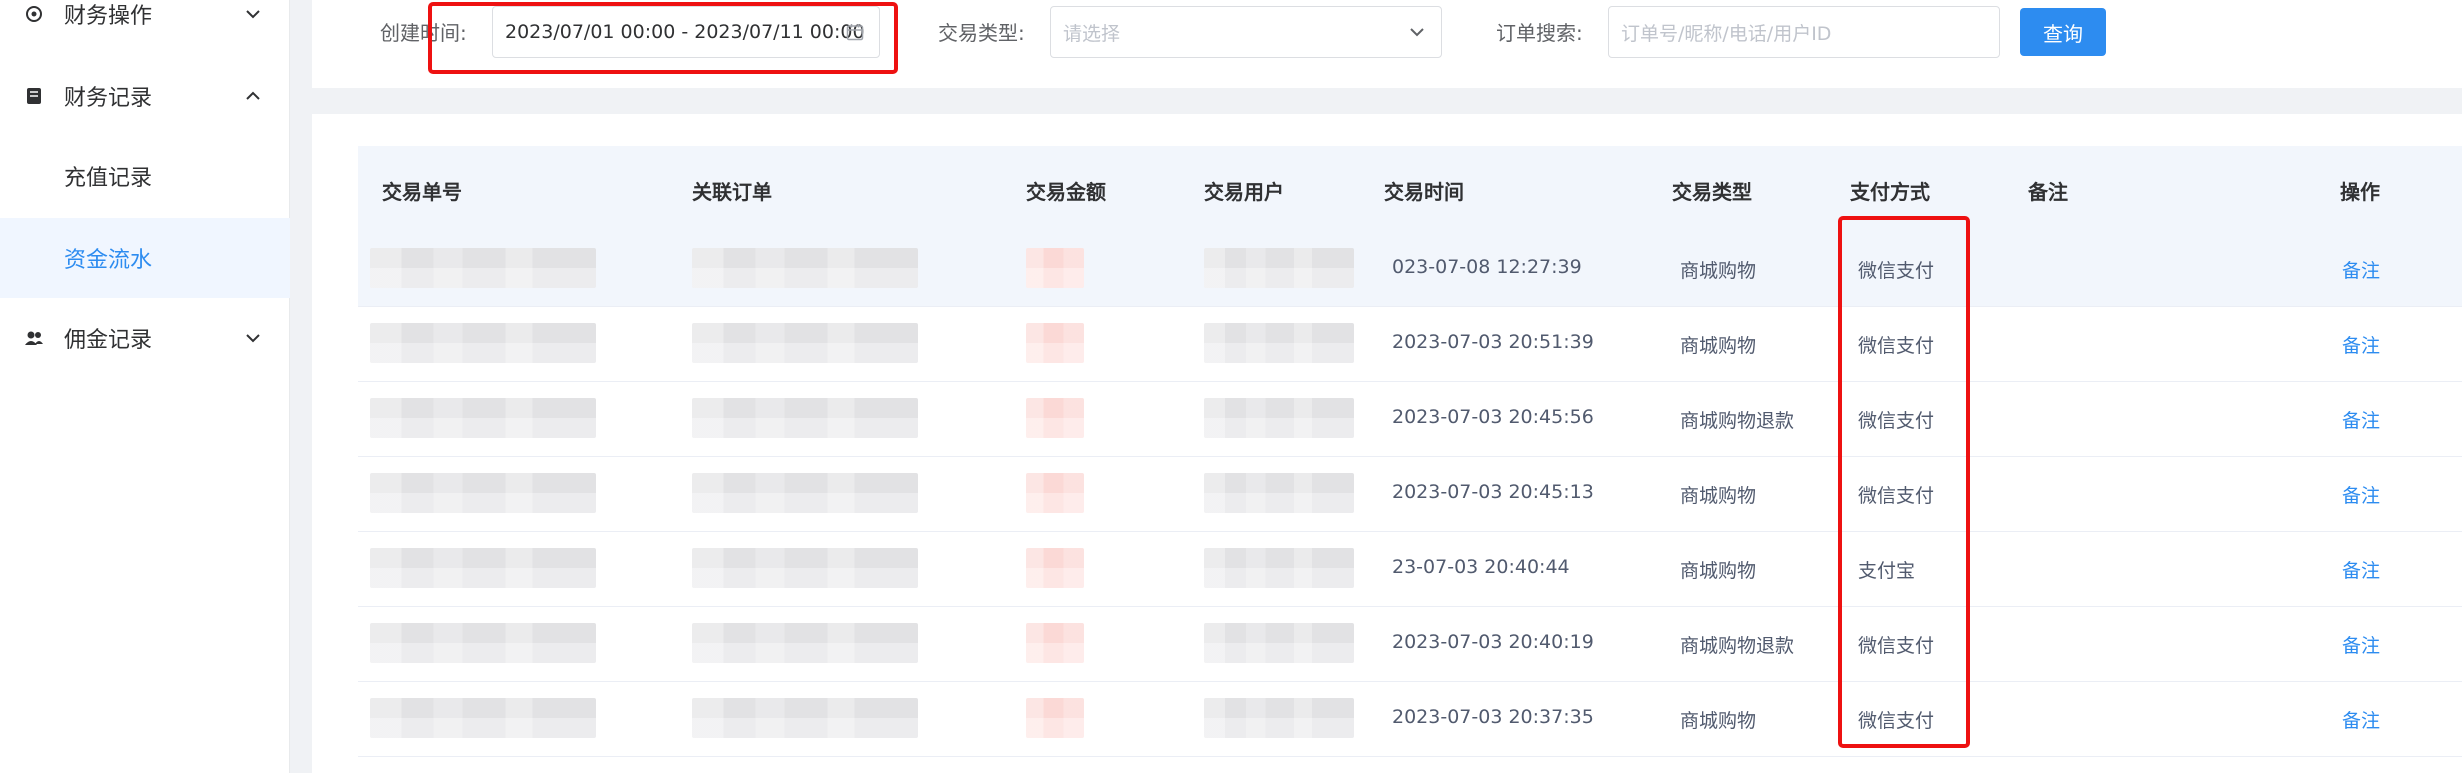 Image resolution: width=2462 pixels, height=773 pixels. I want to click on trade-time-cell: 2023-07-03 20:45:13, so click(1493, 492).